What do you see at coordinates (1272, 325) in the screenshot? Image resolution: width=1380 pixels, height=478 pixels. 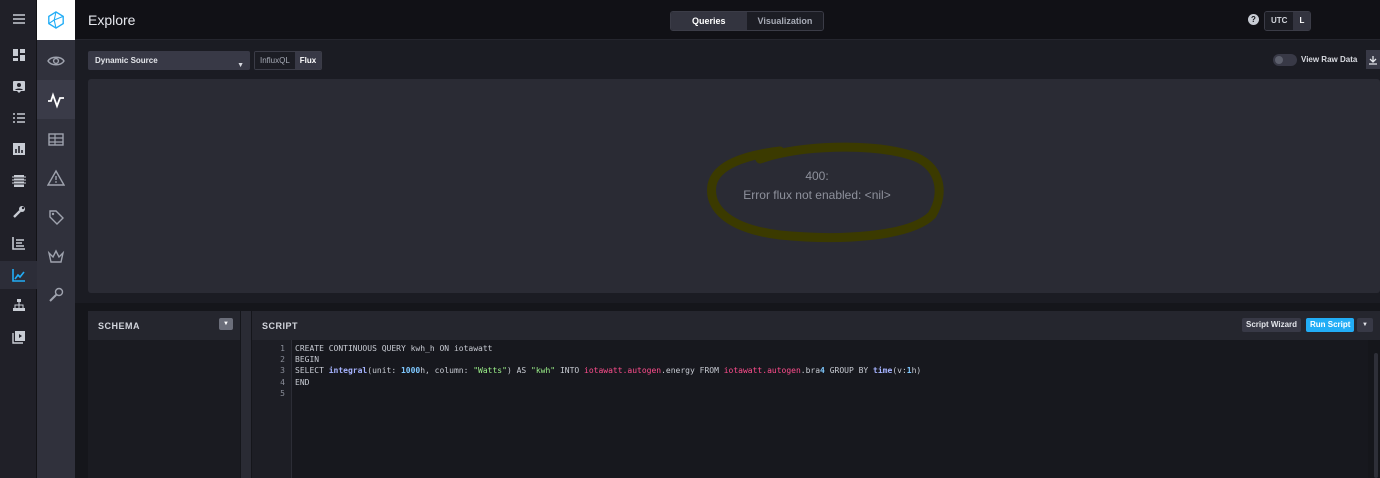 I see `script-wizard-button: Script Wizard` at bounding box center [1272, 325].